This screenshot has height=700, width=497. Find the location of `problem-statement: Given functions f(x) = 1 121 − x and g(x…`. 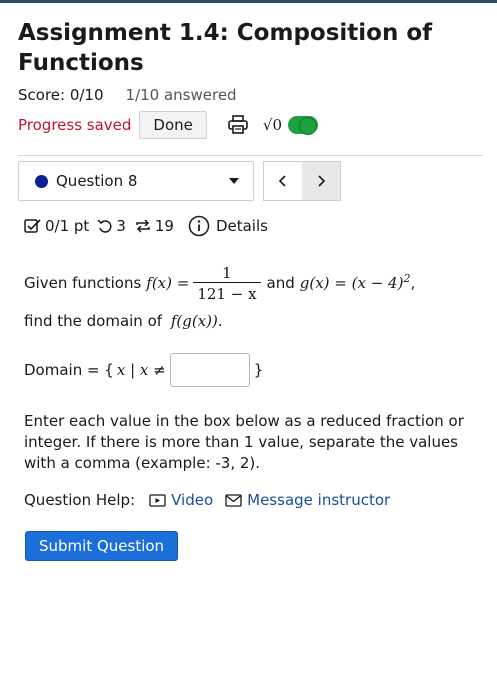

problem-statement: Given functions f(x) = 1 121 − x and g(x… is located at coordinates (249, 295).